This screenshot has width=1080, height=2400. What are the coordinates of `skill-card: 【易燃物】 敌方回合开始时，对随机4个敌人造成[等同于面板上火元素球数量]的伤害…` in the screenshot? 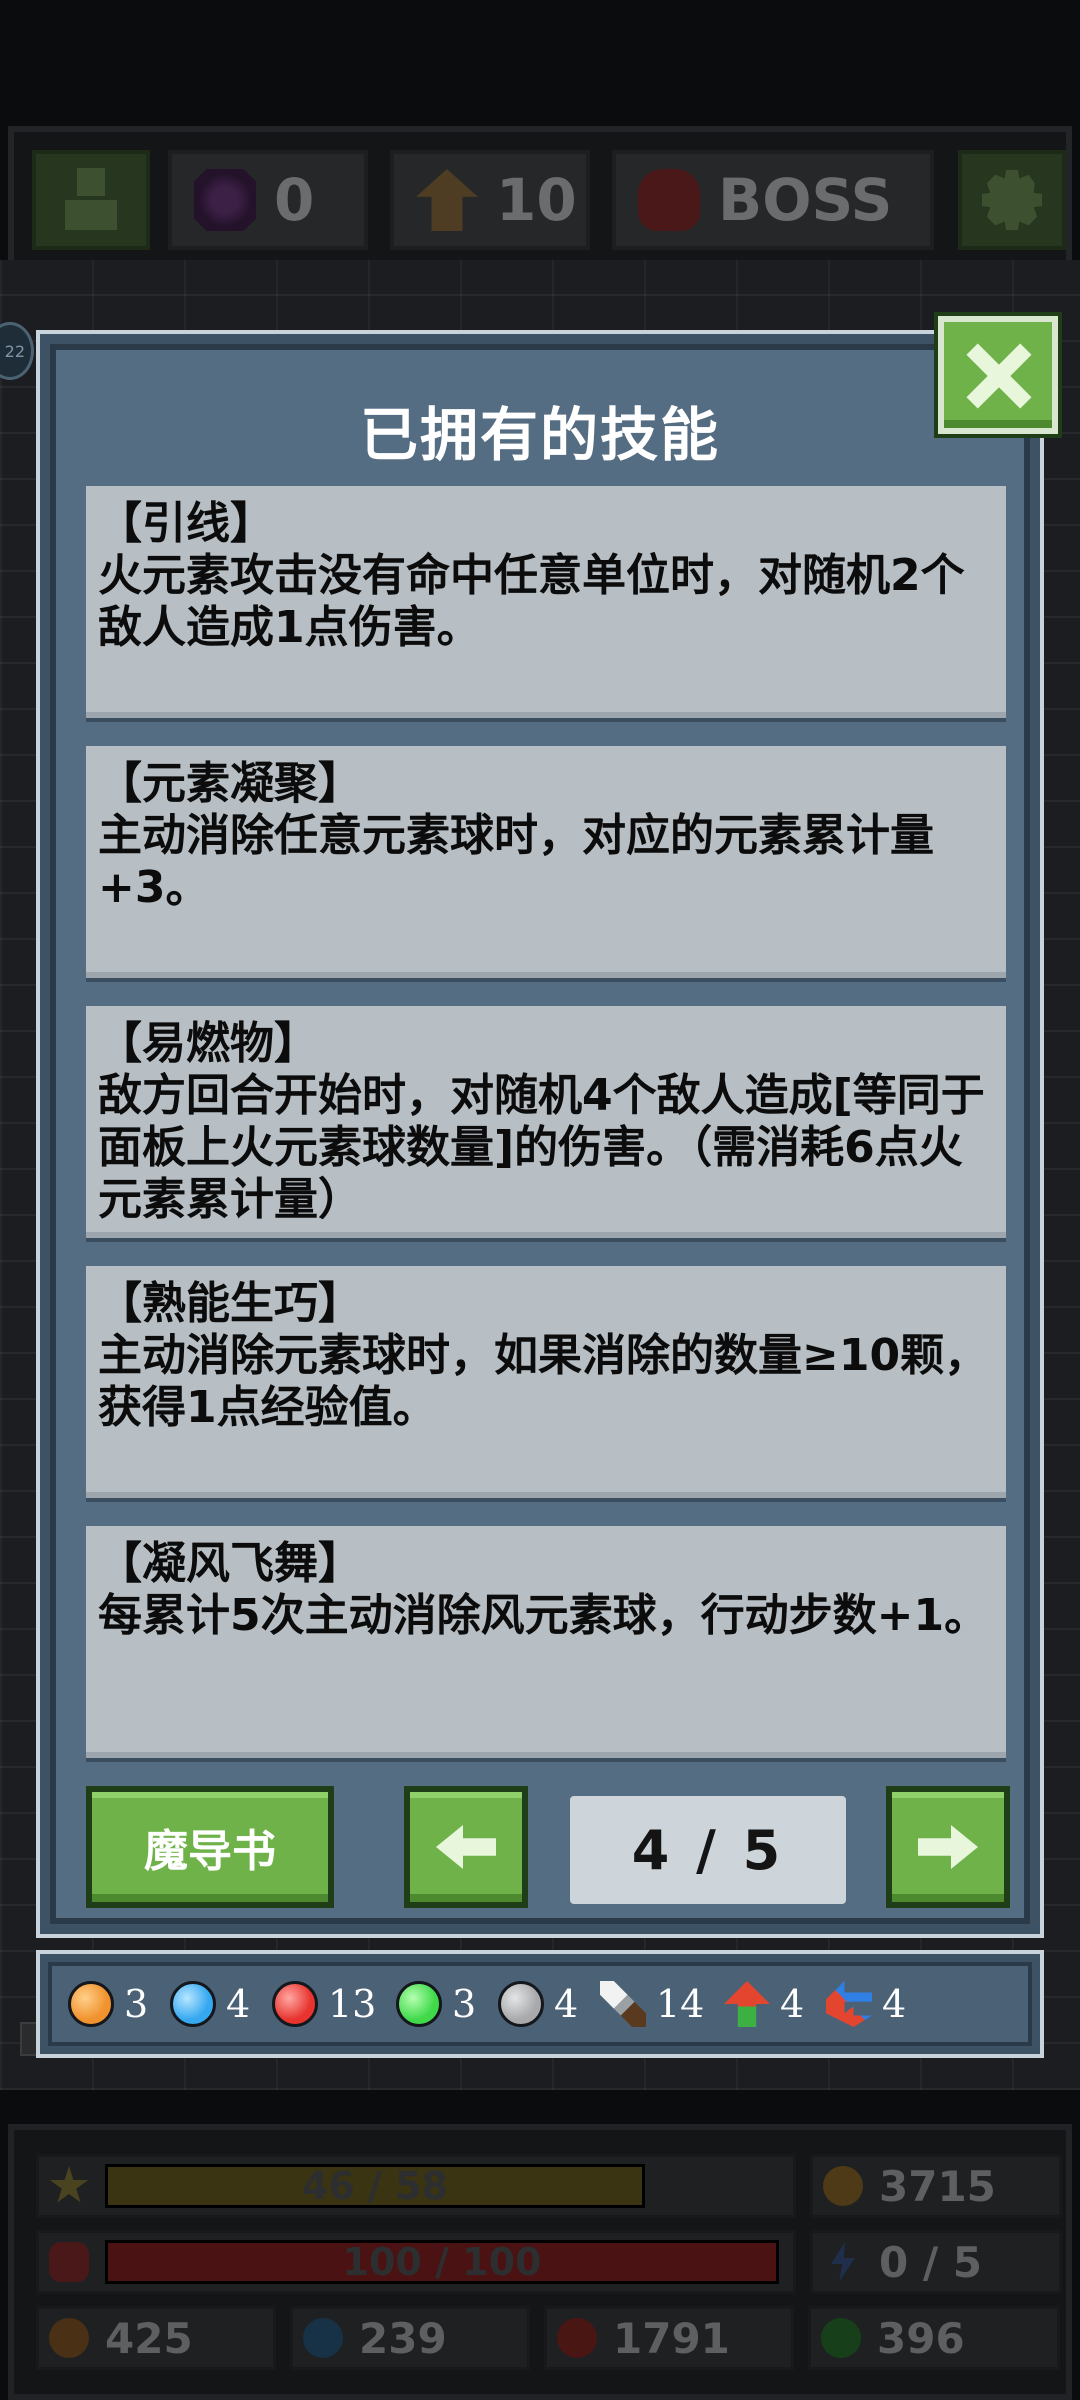 It's located at (546, 1122).